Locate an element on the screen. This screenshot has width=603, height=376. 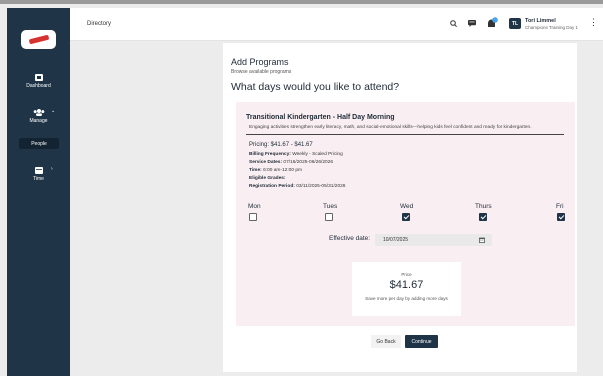
search-icon is located at coordinates (453, 23).